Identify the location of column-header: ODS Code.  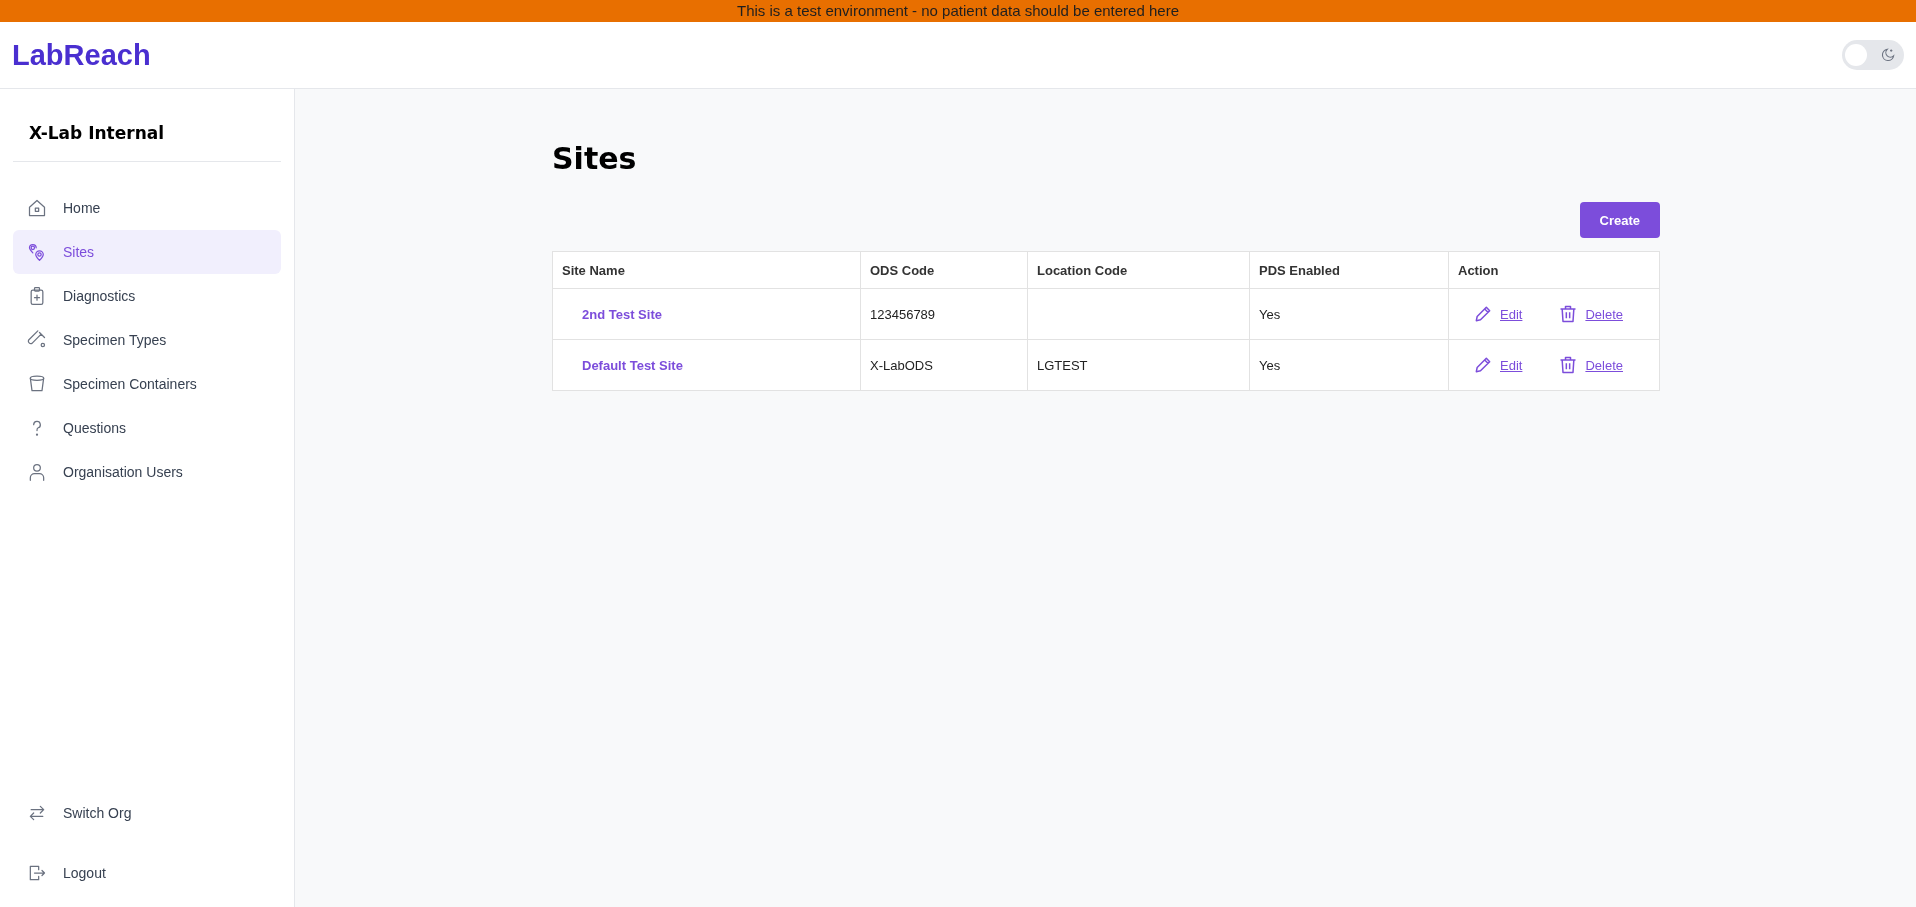
(944, 270).